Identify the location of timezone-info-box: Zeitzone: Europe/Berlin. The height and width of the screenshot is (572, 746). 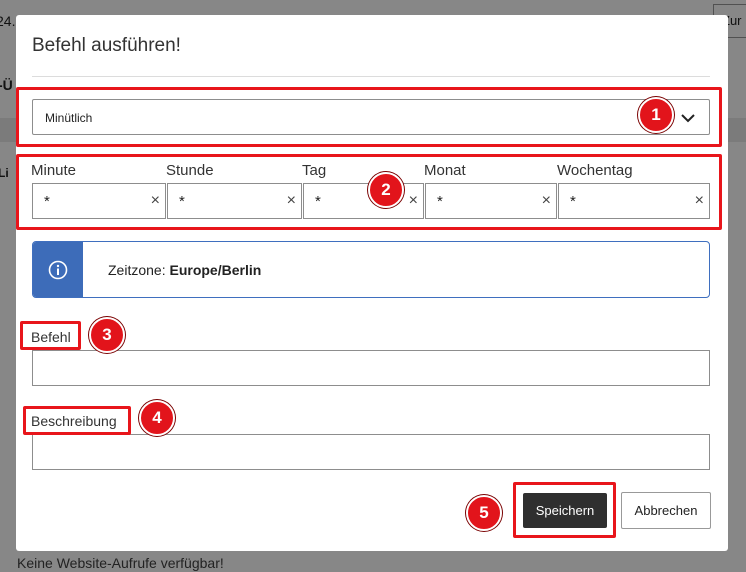
(371, 269).